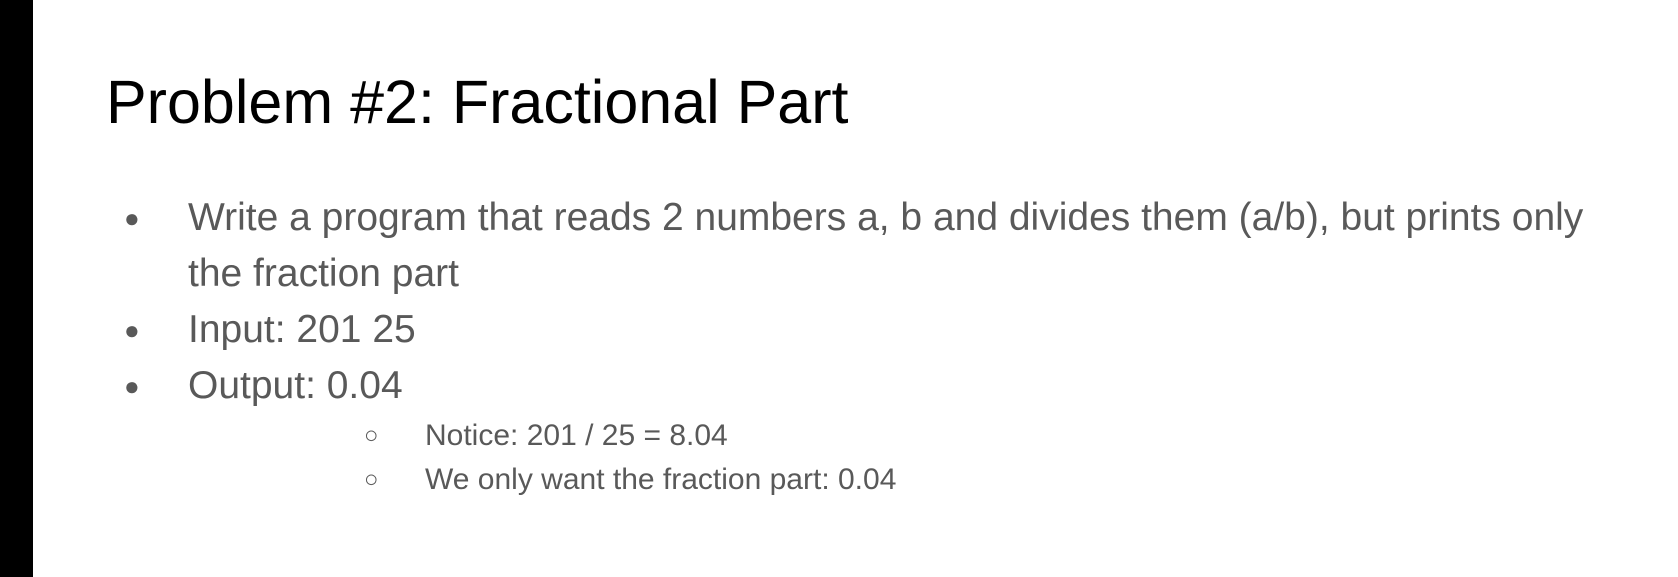 The image size is (1678, 577). What do you see at coordinates (16, 288) in the screenshot?
I see `left-edge-bar` at bounding box center [16, 288].